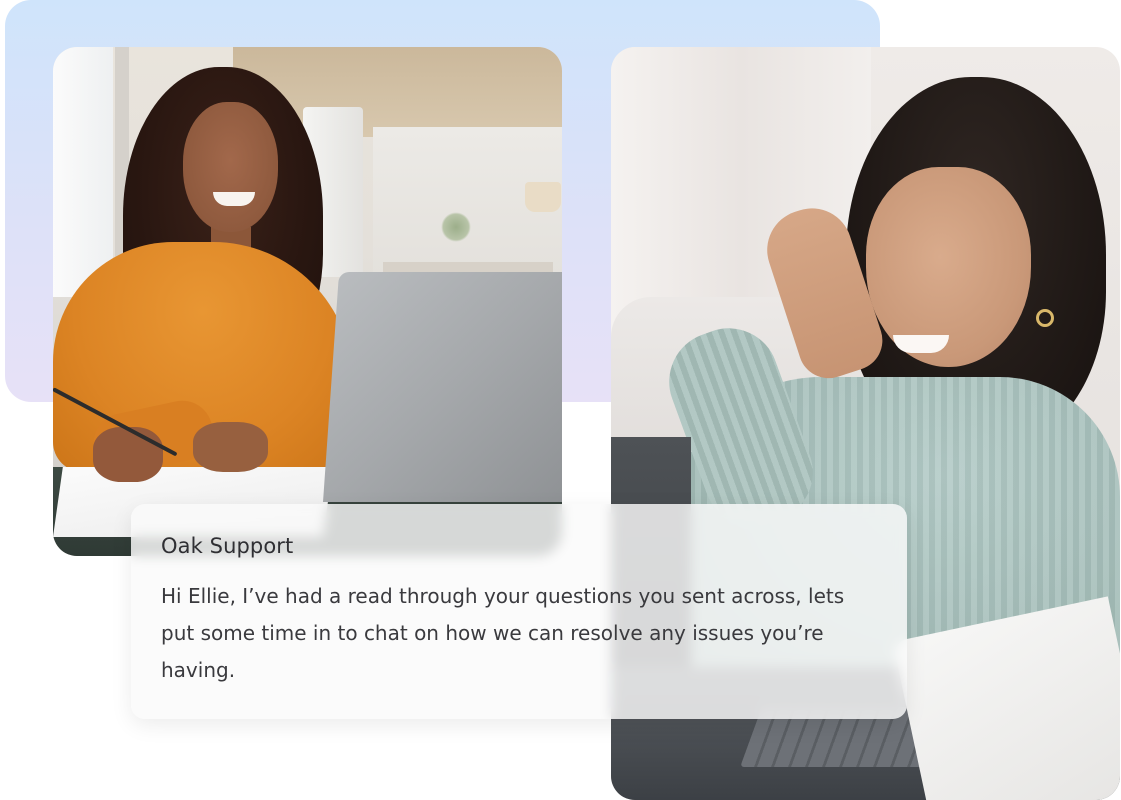  Describe the element at coordinates (456, 227) in the screenshot. I see `photo-plant` at that location.